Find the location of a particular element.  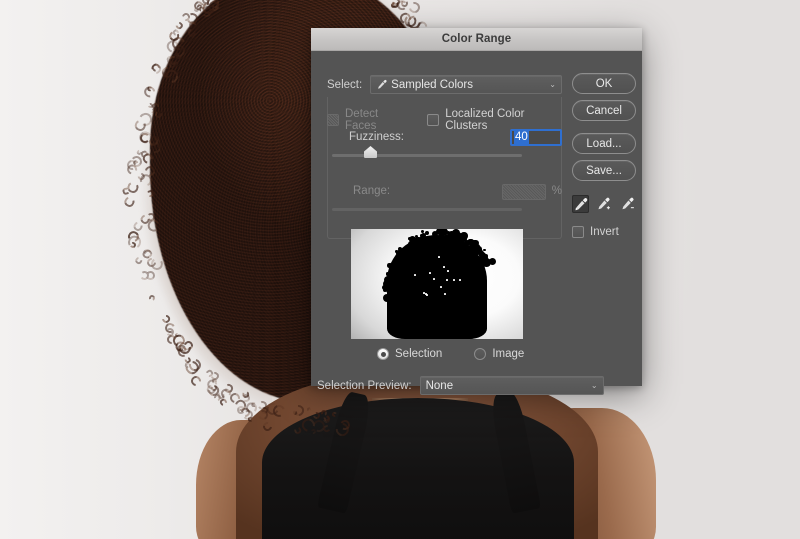

range-slider-track is located at coordinates (427, 209).